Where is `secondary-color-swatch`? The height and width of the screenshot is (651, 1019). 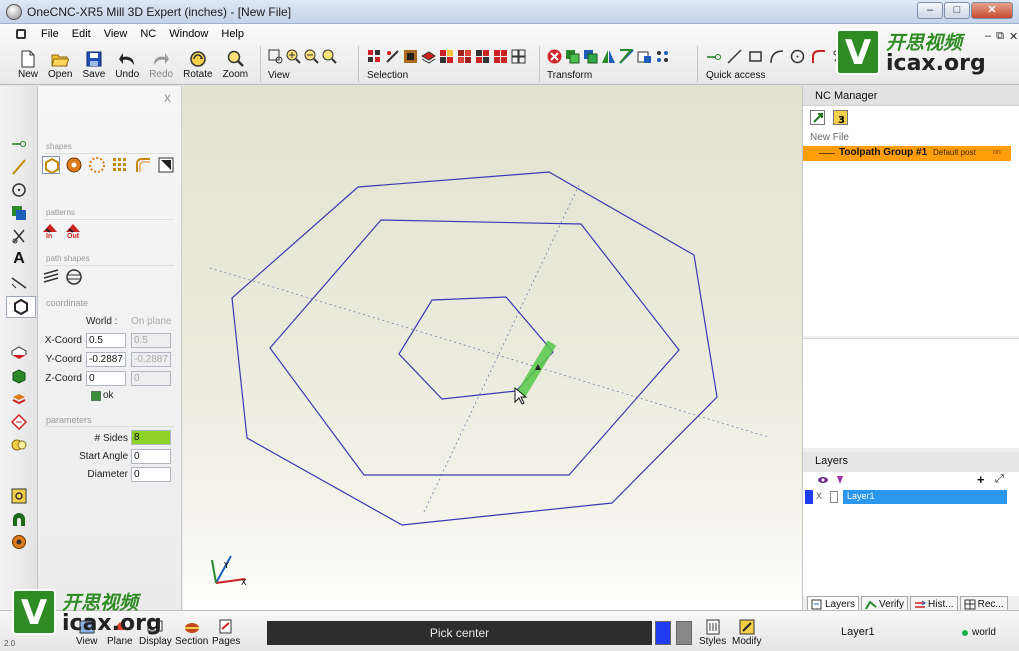
secondary-color-swatch is located at coordinates (684, 633).